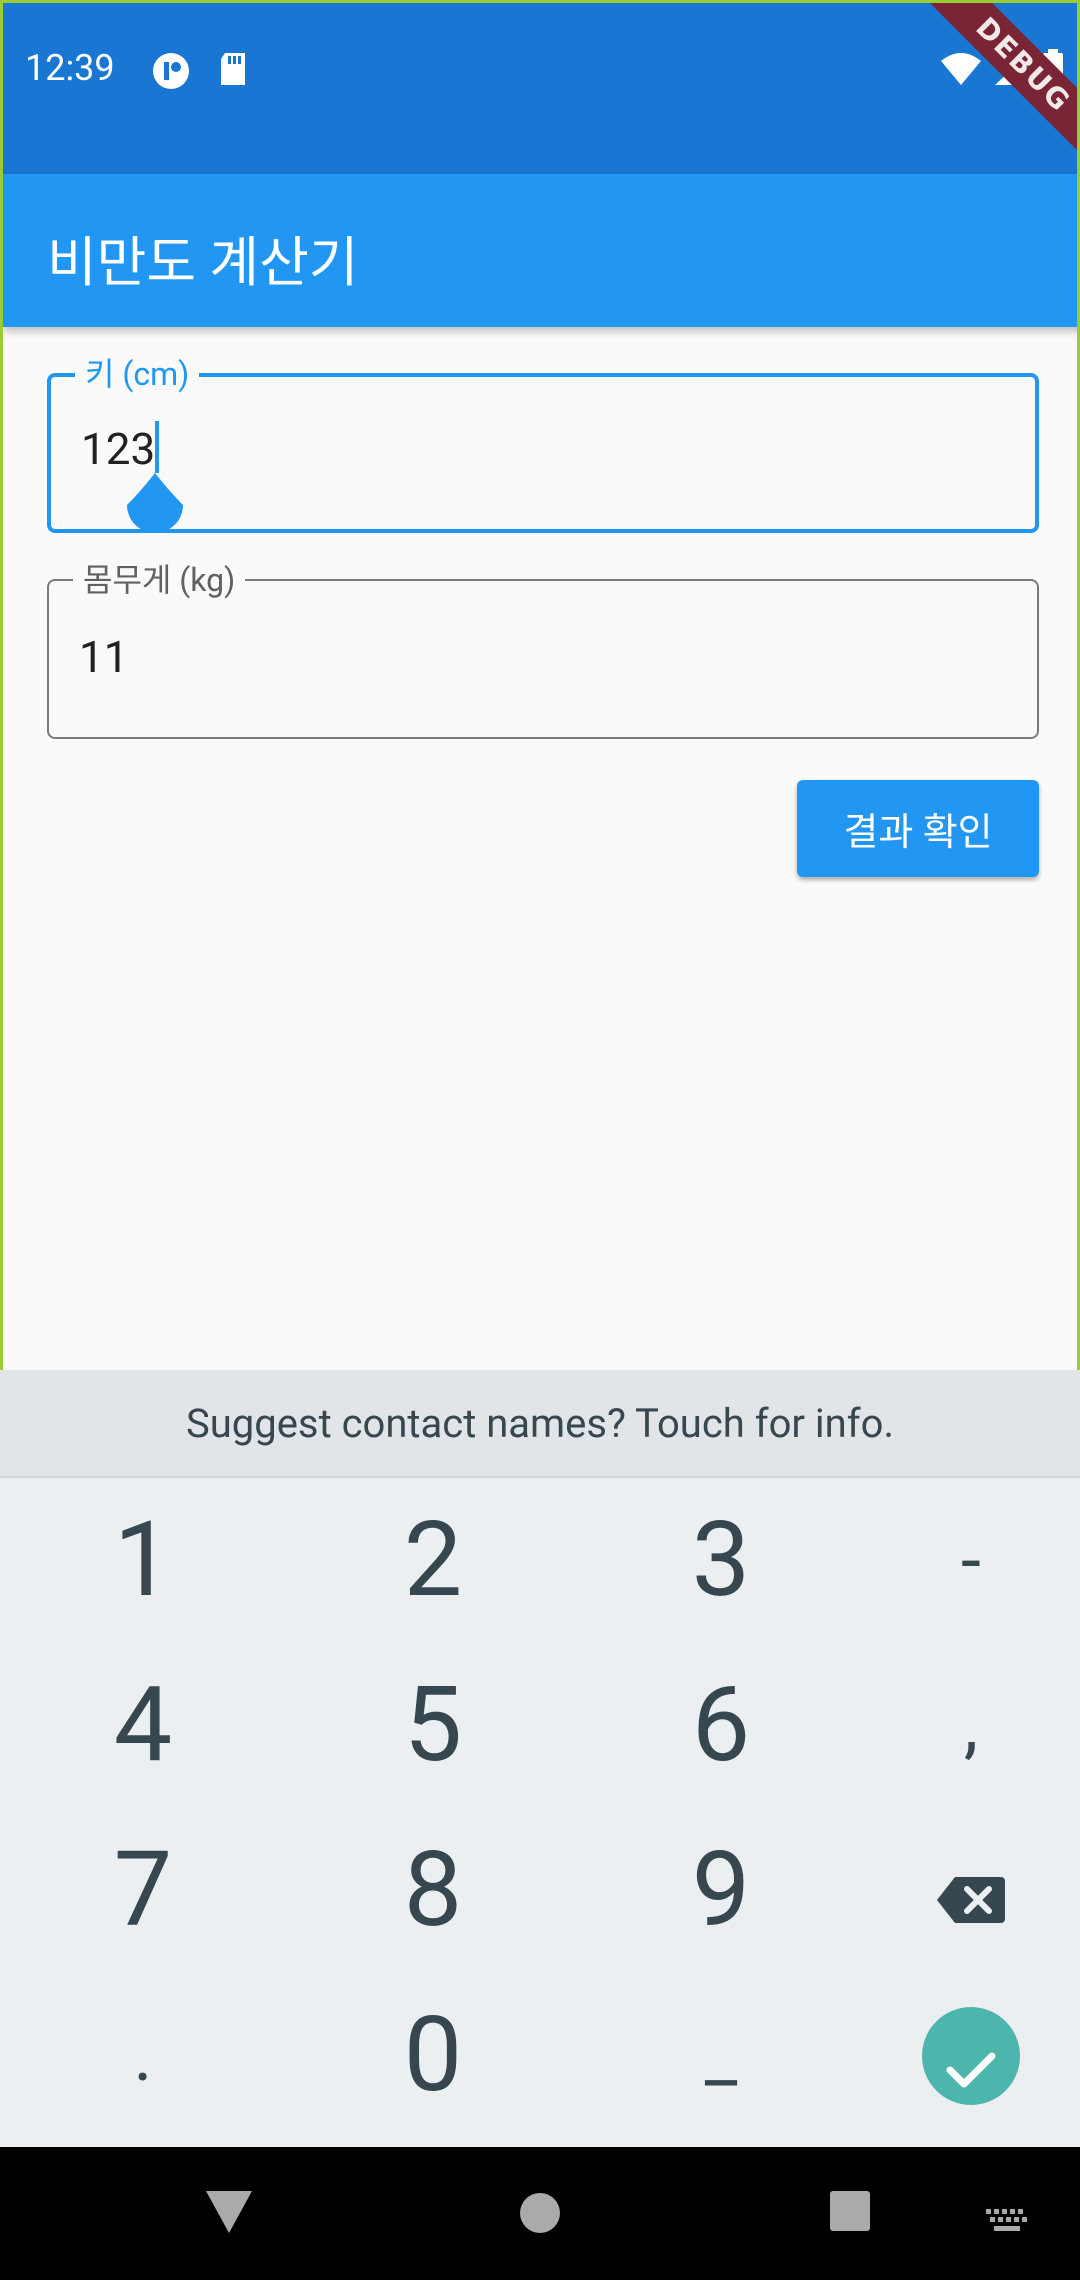 The image size is (1080, 2280). I want to click on key-period: ., so click(143, 2055).